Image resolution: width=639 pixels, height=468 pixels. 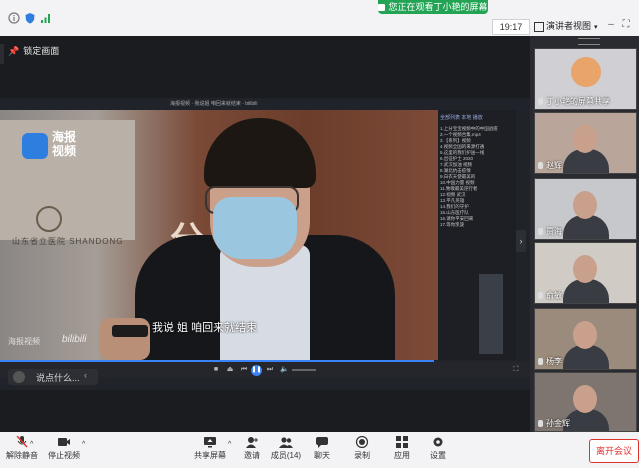 I want to click on participant-tile: 俞敏, so click(x=585, y=273).